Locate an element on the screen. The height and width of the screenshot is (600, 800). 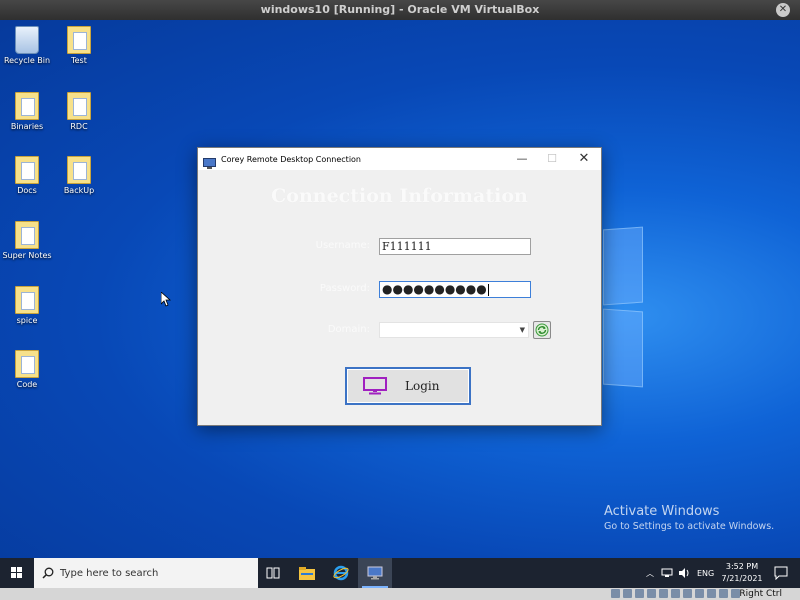
refresh-domains-button is located at coordinates (542, 330).